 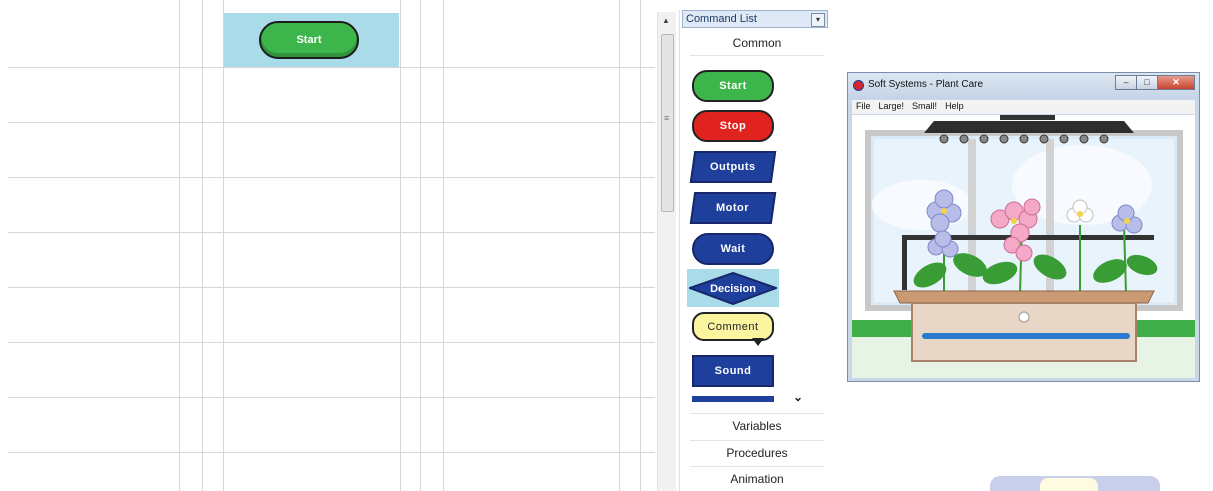 I want to click on window-controls: – □ ✕, so click(x=1155, y=82).